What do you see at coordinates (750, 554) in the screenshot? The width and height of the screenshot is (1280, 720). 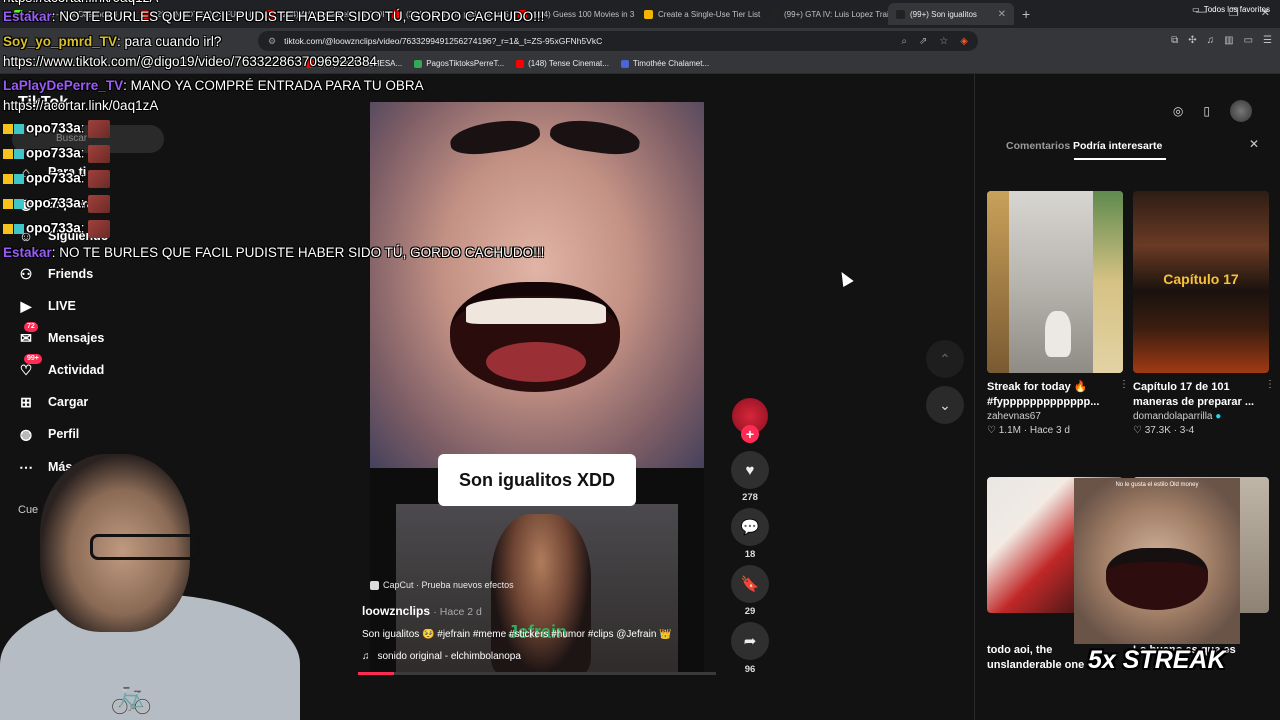 I see `comment-count: 18` at bounding box center [750, 554].